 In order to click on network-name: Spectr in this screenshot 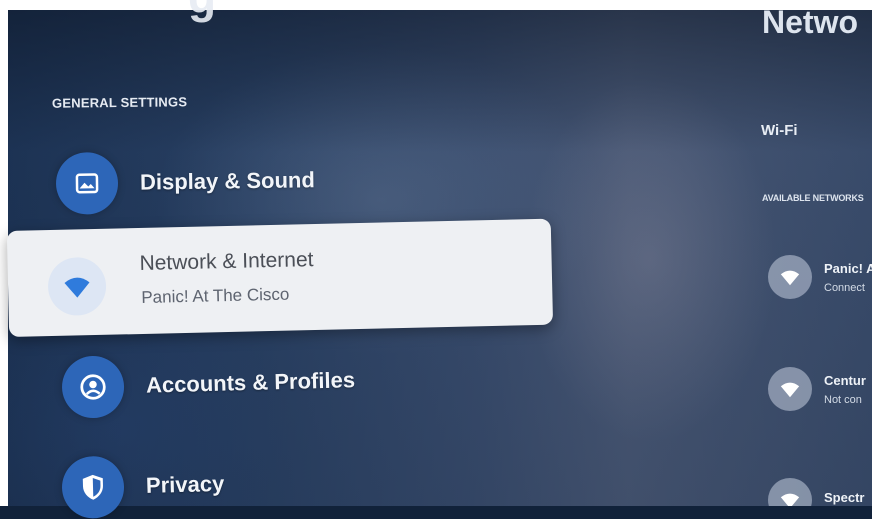, I will do `click(844, 497)`.